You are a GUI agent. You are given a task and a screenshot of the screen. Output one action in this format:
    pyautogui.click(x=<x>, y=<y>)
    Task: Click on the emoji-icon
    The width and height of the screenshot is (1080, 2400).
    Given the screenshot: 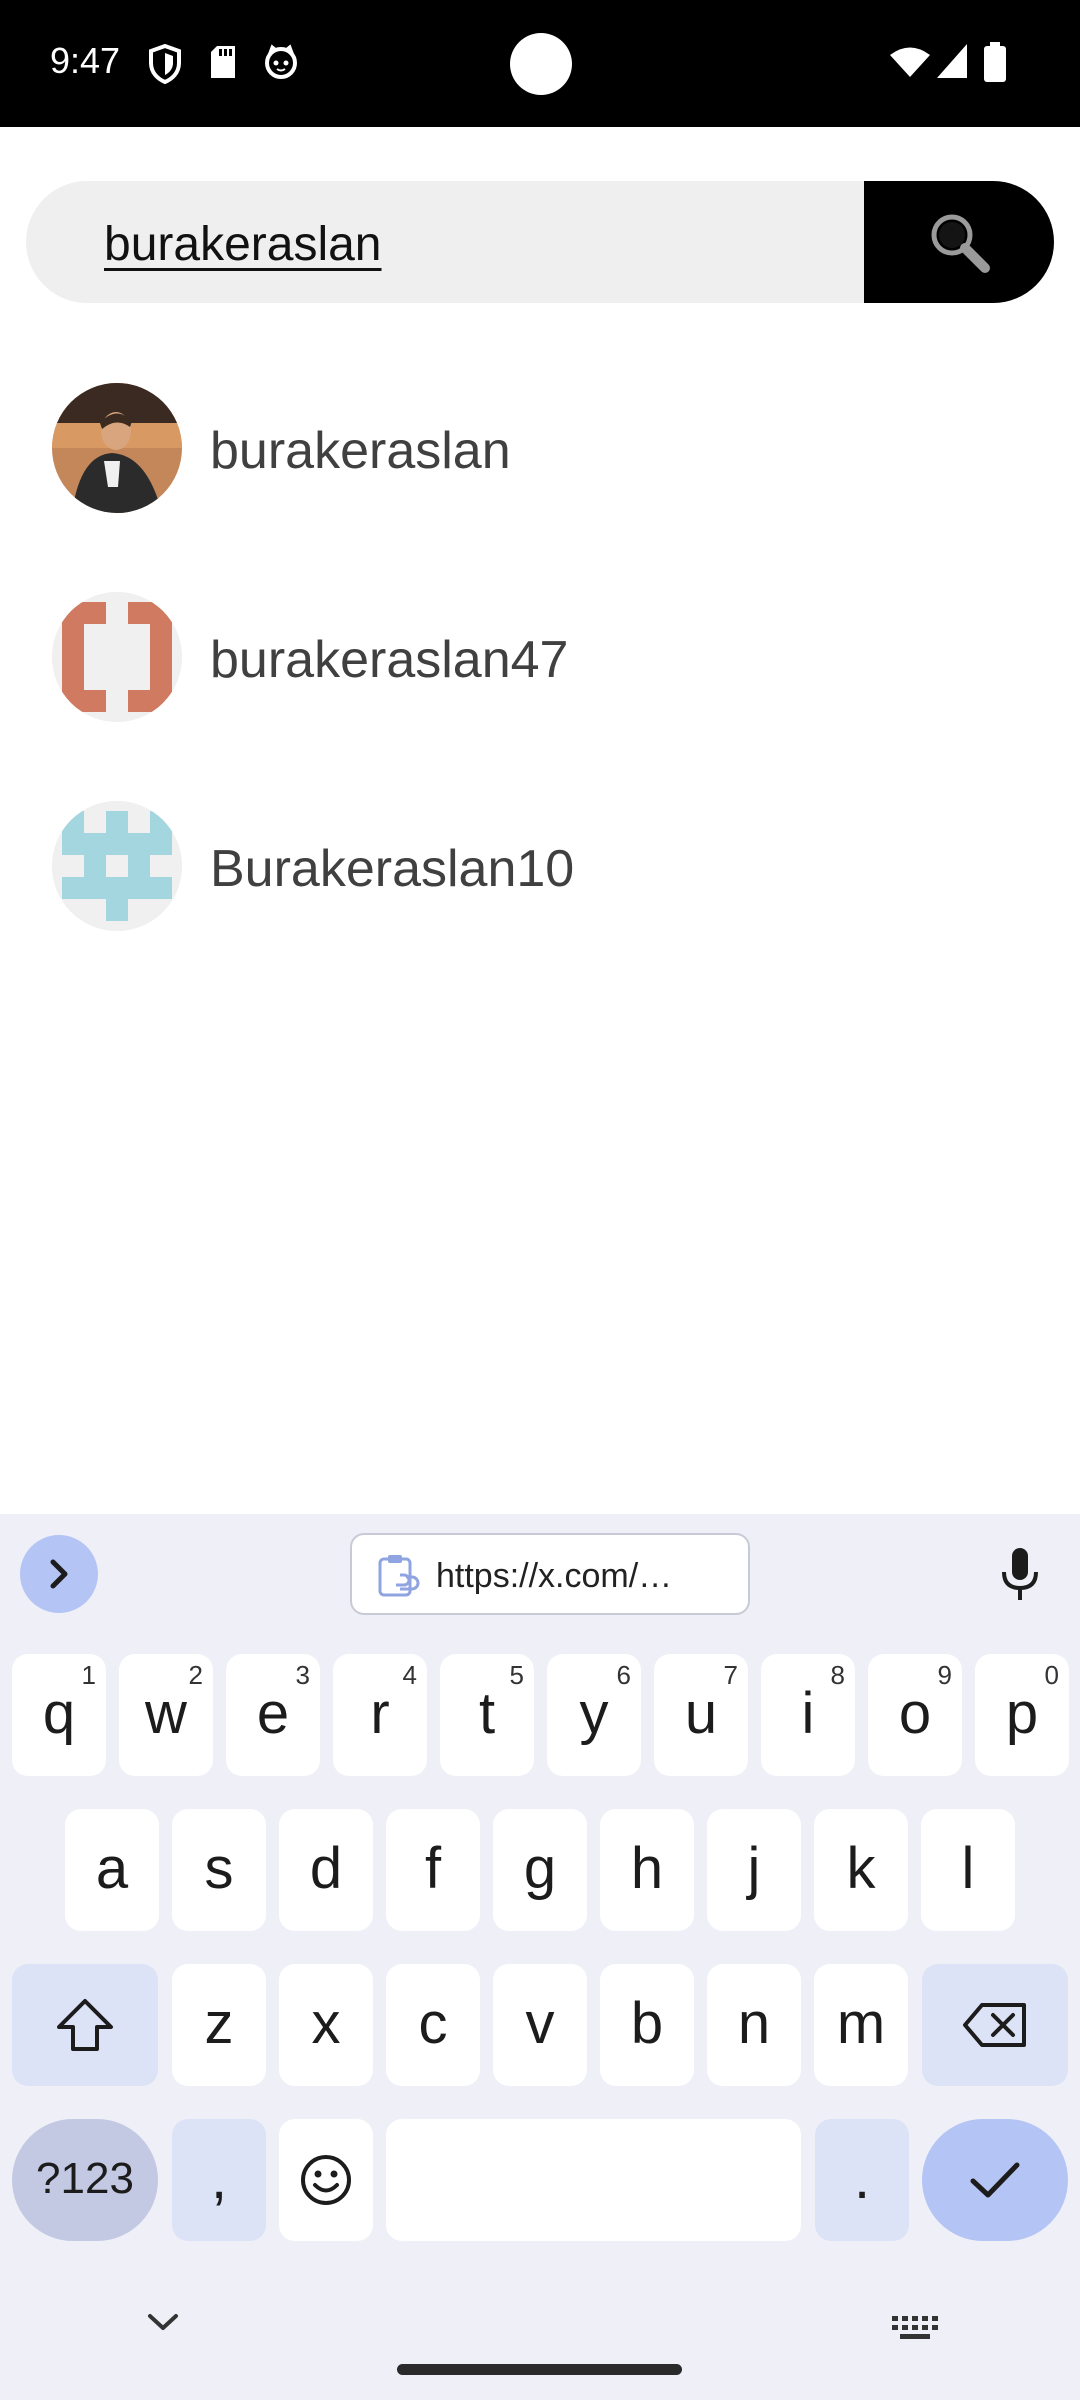 What is the action you would take?
    pyautogui.click(x=326, y=2180)
    